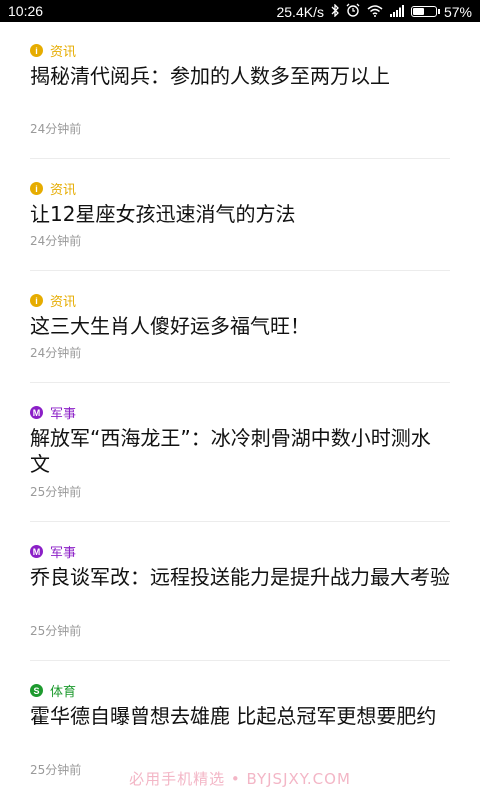  I want to click on feed-item: i 资讯 让12星座女孩迅速消气的方法 24分钟前, so click(240, 215).